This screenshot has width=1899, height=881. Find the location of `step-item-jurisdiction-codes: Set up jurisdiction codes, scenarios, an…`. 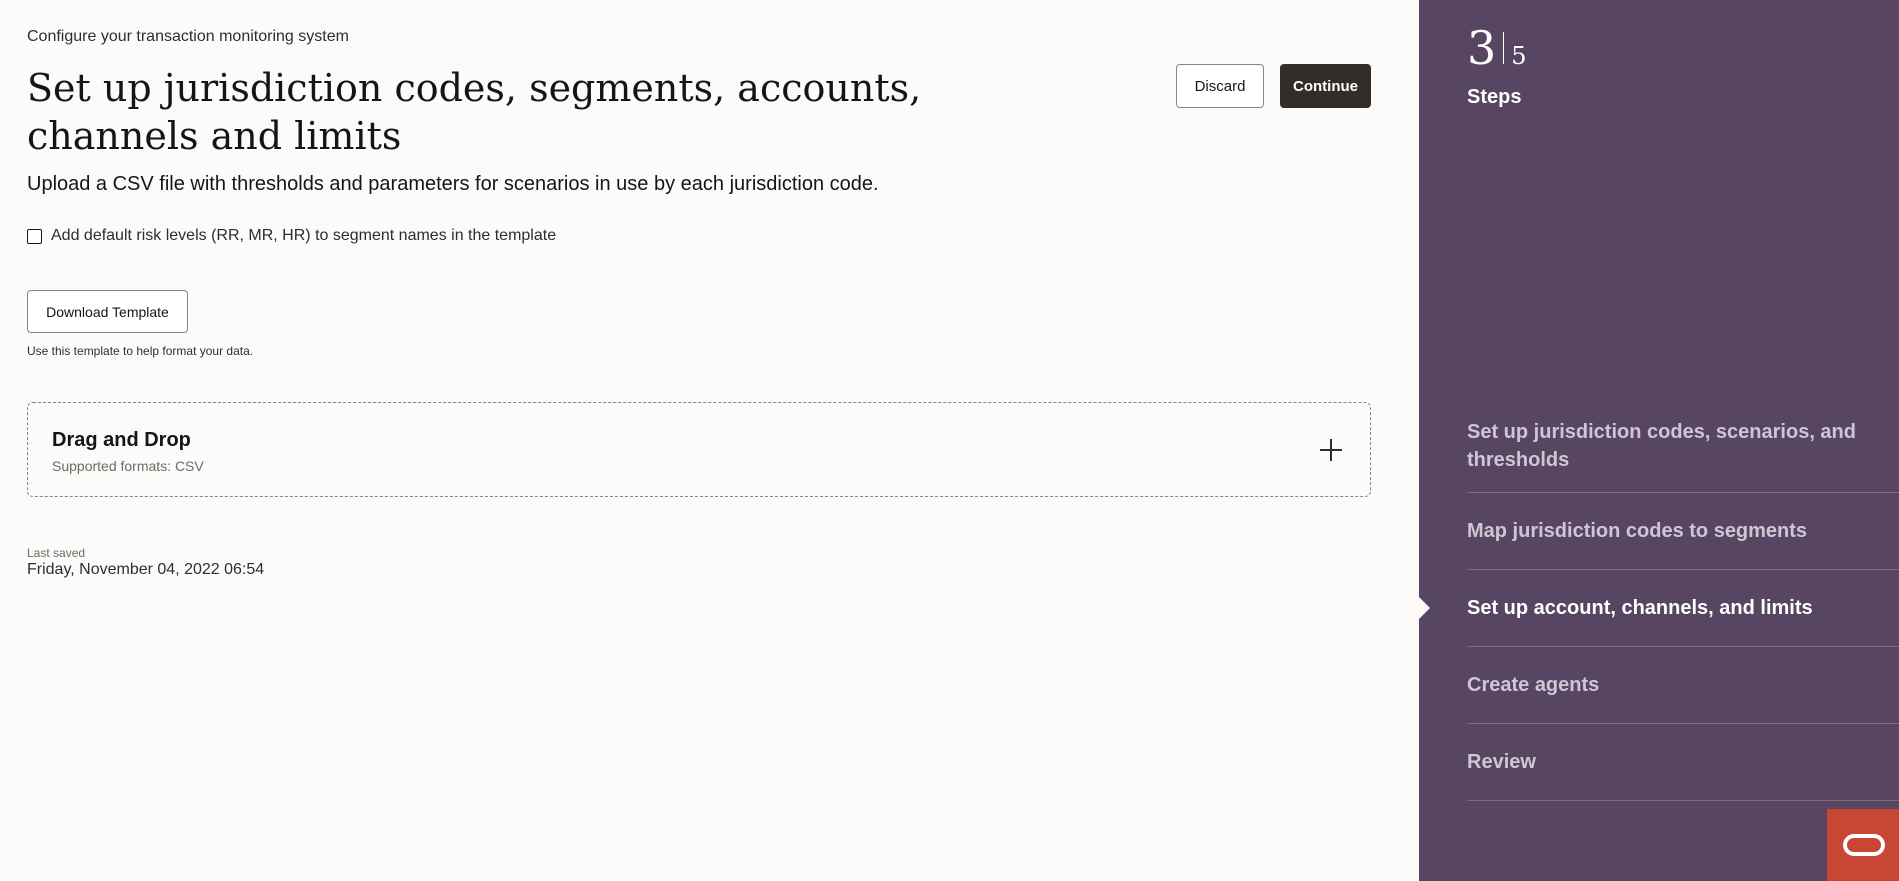

step-item-jurisdiction-codes: Set up jurisdiction codes, scenarios, an… is located at coordinates (1683, 446).